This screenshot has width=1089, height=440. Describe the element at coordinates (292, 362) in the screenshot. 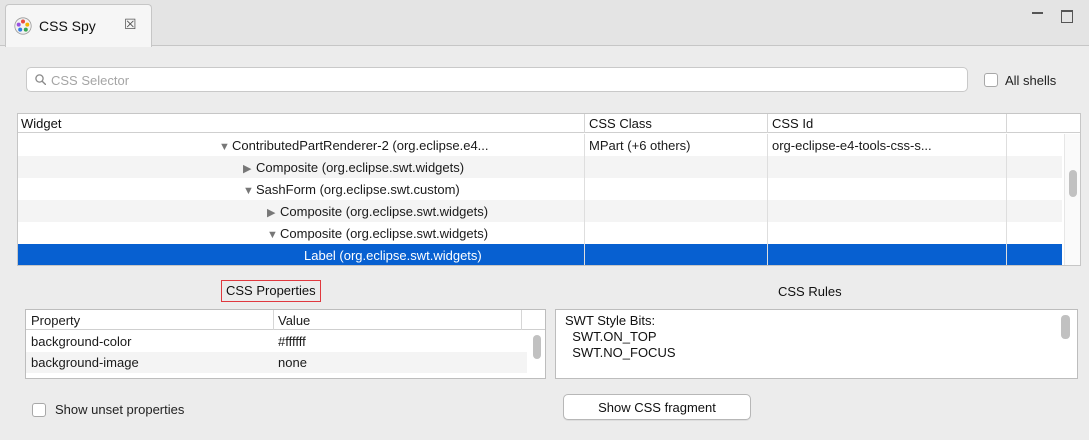

I see `property-value: none` at that location.